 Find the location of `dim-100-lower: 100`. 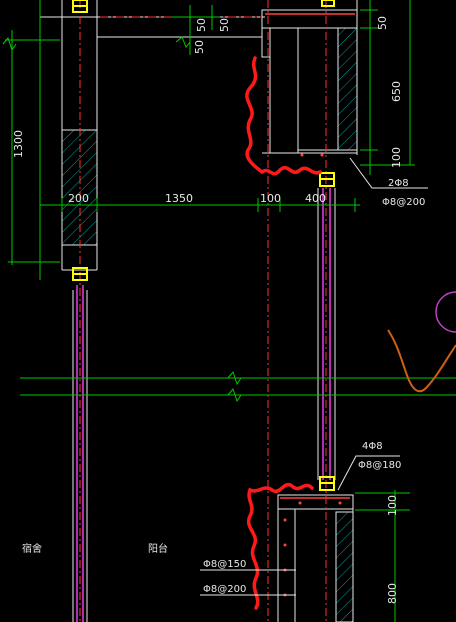

dim-100-lower: 100 is located at coordinates (392, 505).